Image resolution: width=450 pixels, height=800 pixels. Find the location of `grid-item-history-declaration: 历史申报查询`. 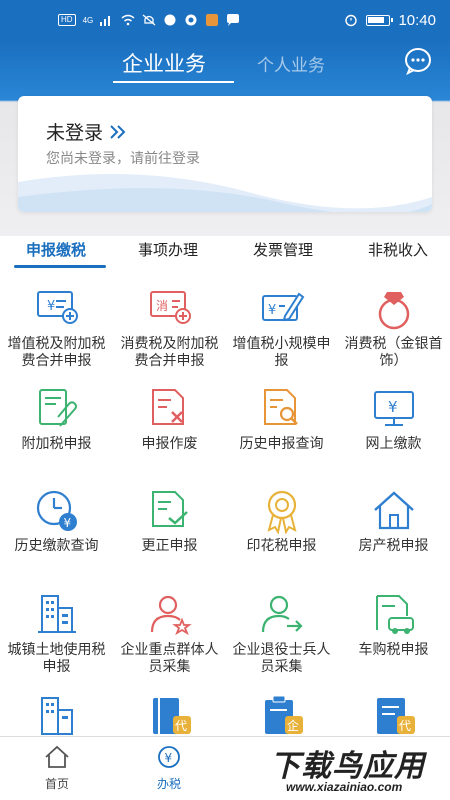

grid-item-history-declaration: 历史申报查询 is located at coordinates (281, 419).